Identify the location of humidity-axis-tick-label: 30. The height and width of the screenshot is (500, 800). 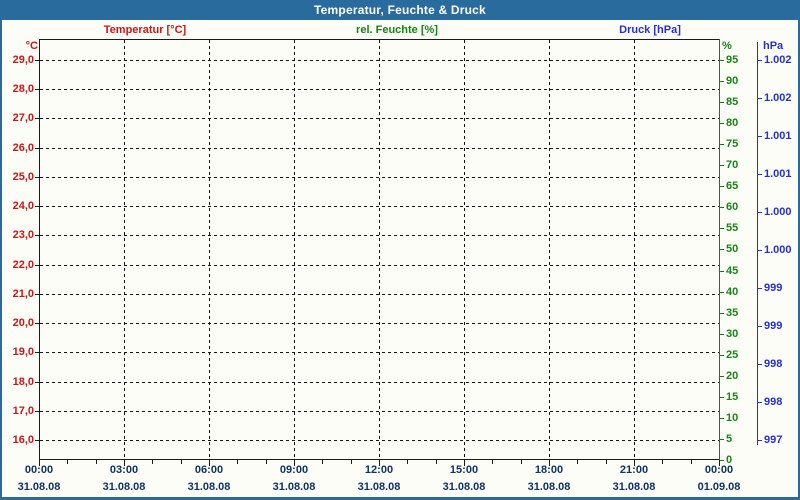
(732, 334).